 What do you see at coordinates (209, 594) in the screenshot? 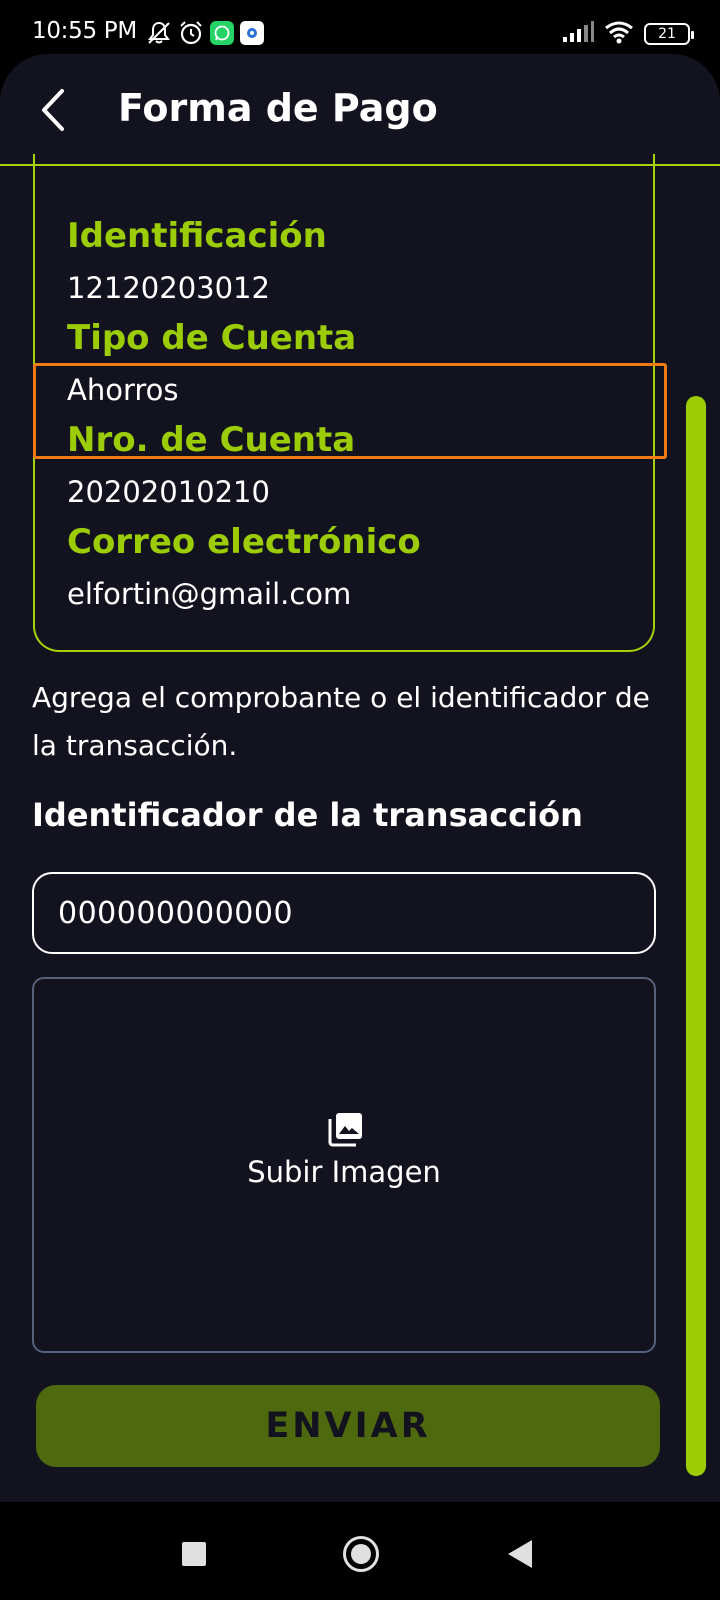
I see `email-value: elfortin@gmail.com` at bounding box center [209, 594].